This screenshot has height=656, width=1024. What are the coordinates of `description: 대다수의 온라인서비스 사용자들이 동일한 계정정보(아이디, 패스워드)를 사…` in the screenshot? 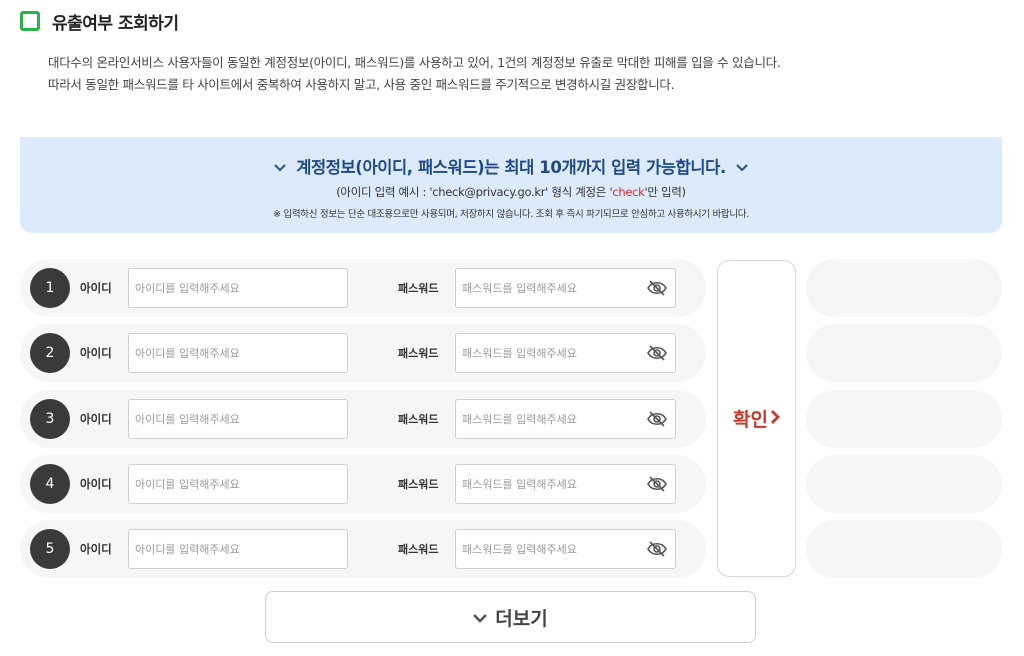 It's located at (414, 74).